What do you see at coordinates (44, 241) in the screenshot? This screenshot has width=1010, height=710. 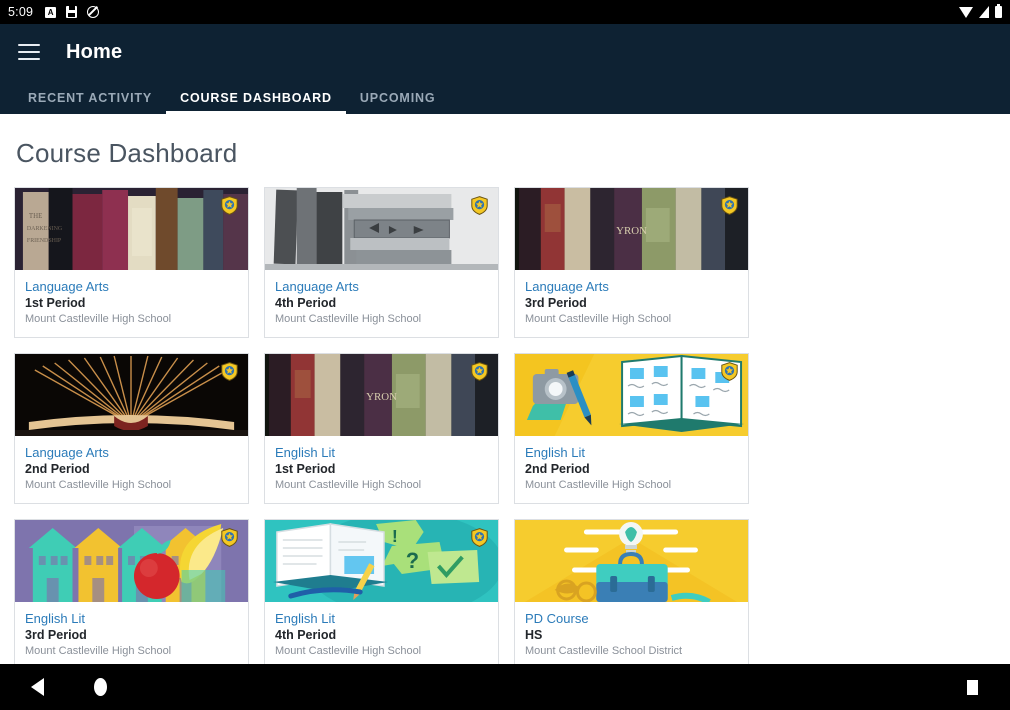 I see `svg-text: FRIENDSHIP` at bounding box center [44, 241].